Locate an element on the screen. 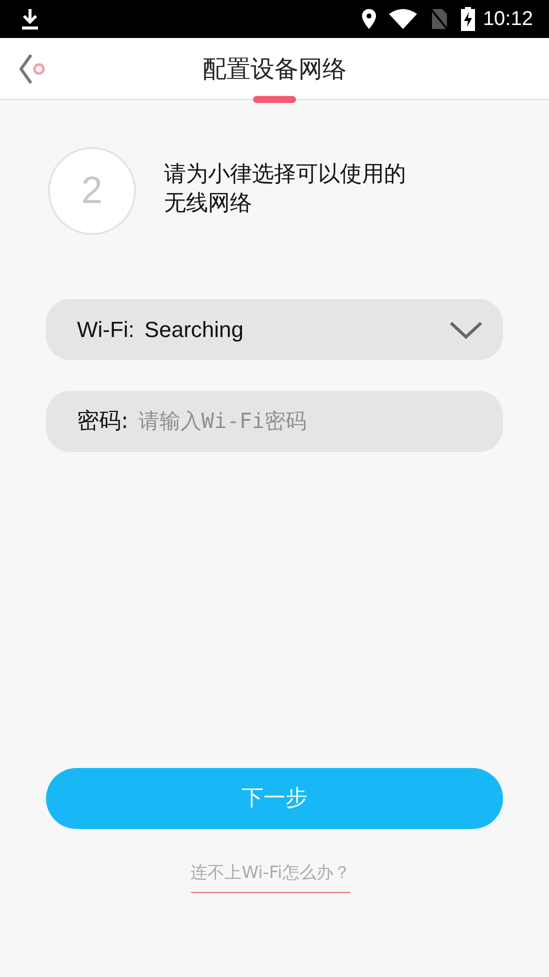 The width and height of the screenshot is (549, 977). password-field: 密码: 请输入Wi-Fi密码 is located at coordinates (274, 421).